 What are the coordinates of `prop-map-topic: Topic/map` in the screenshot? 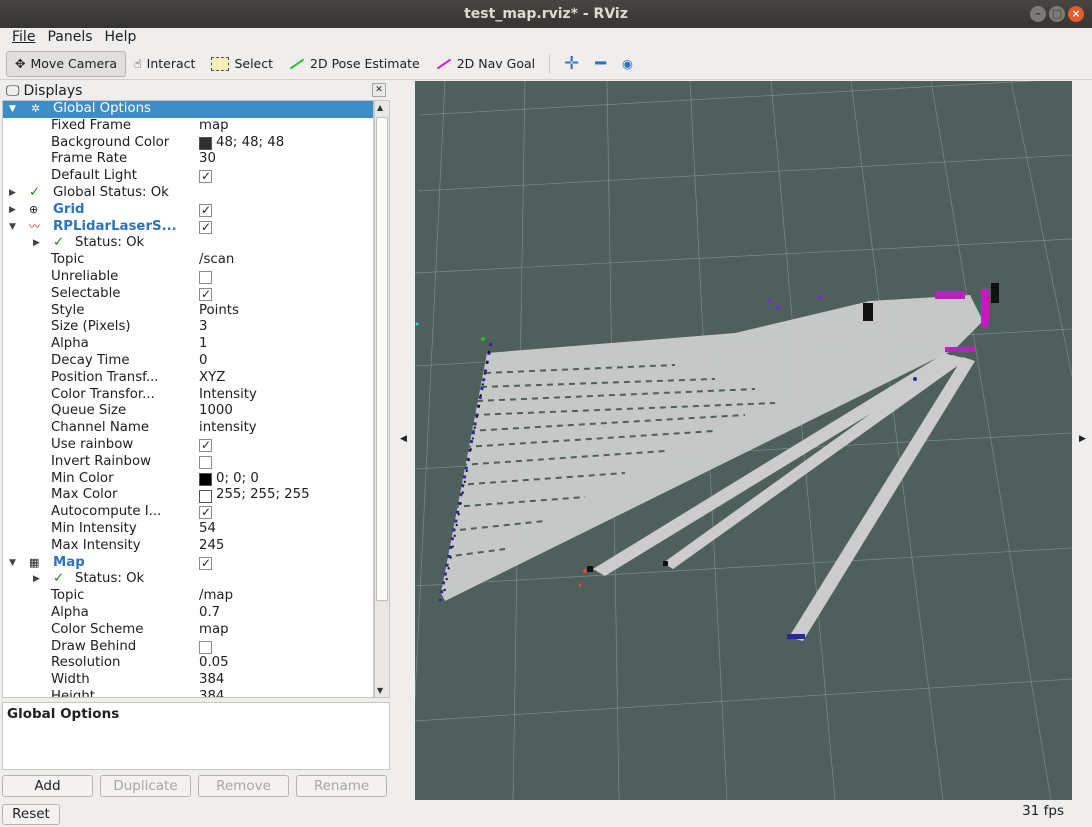 It's located at (188, 596).